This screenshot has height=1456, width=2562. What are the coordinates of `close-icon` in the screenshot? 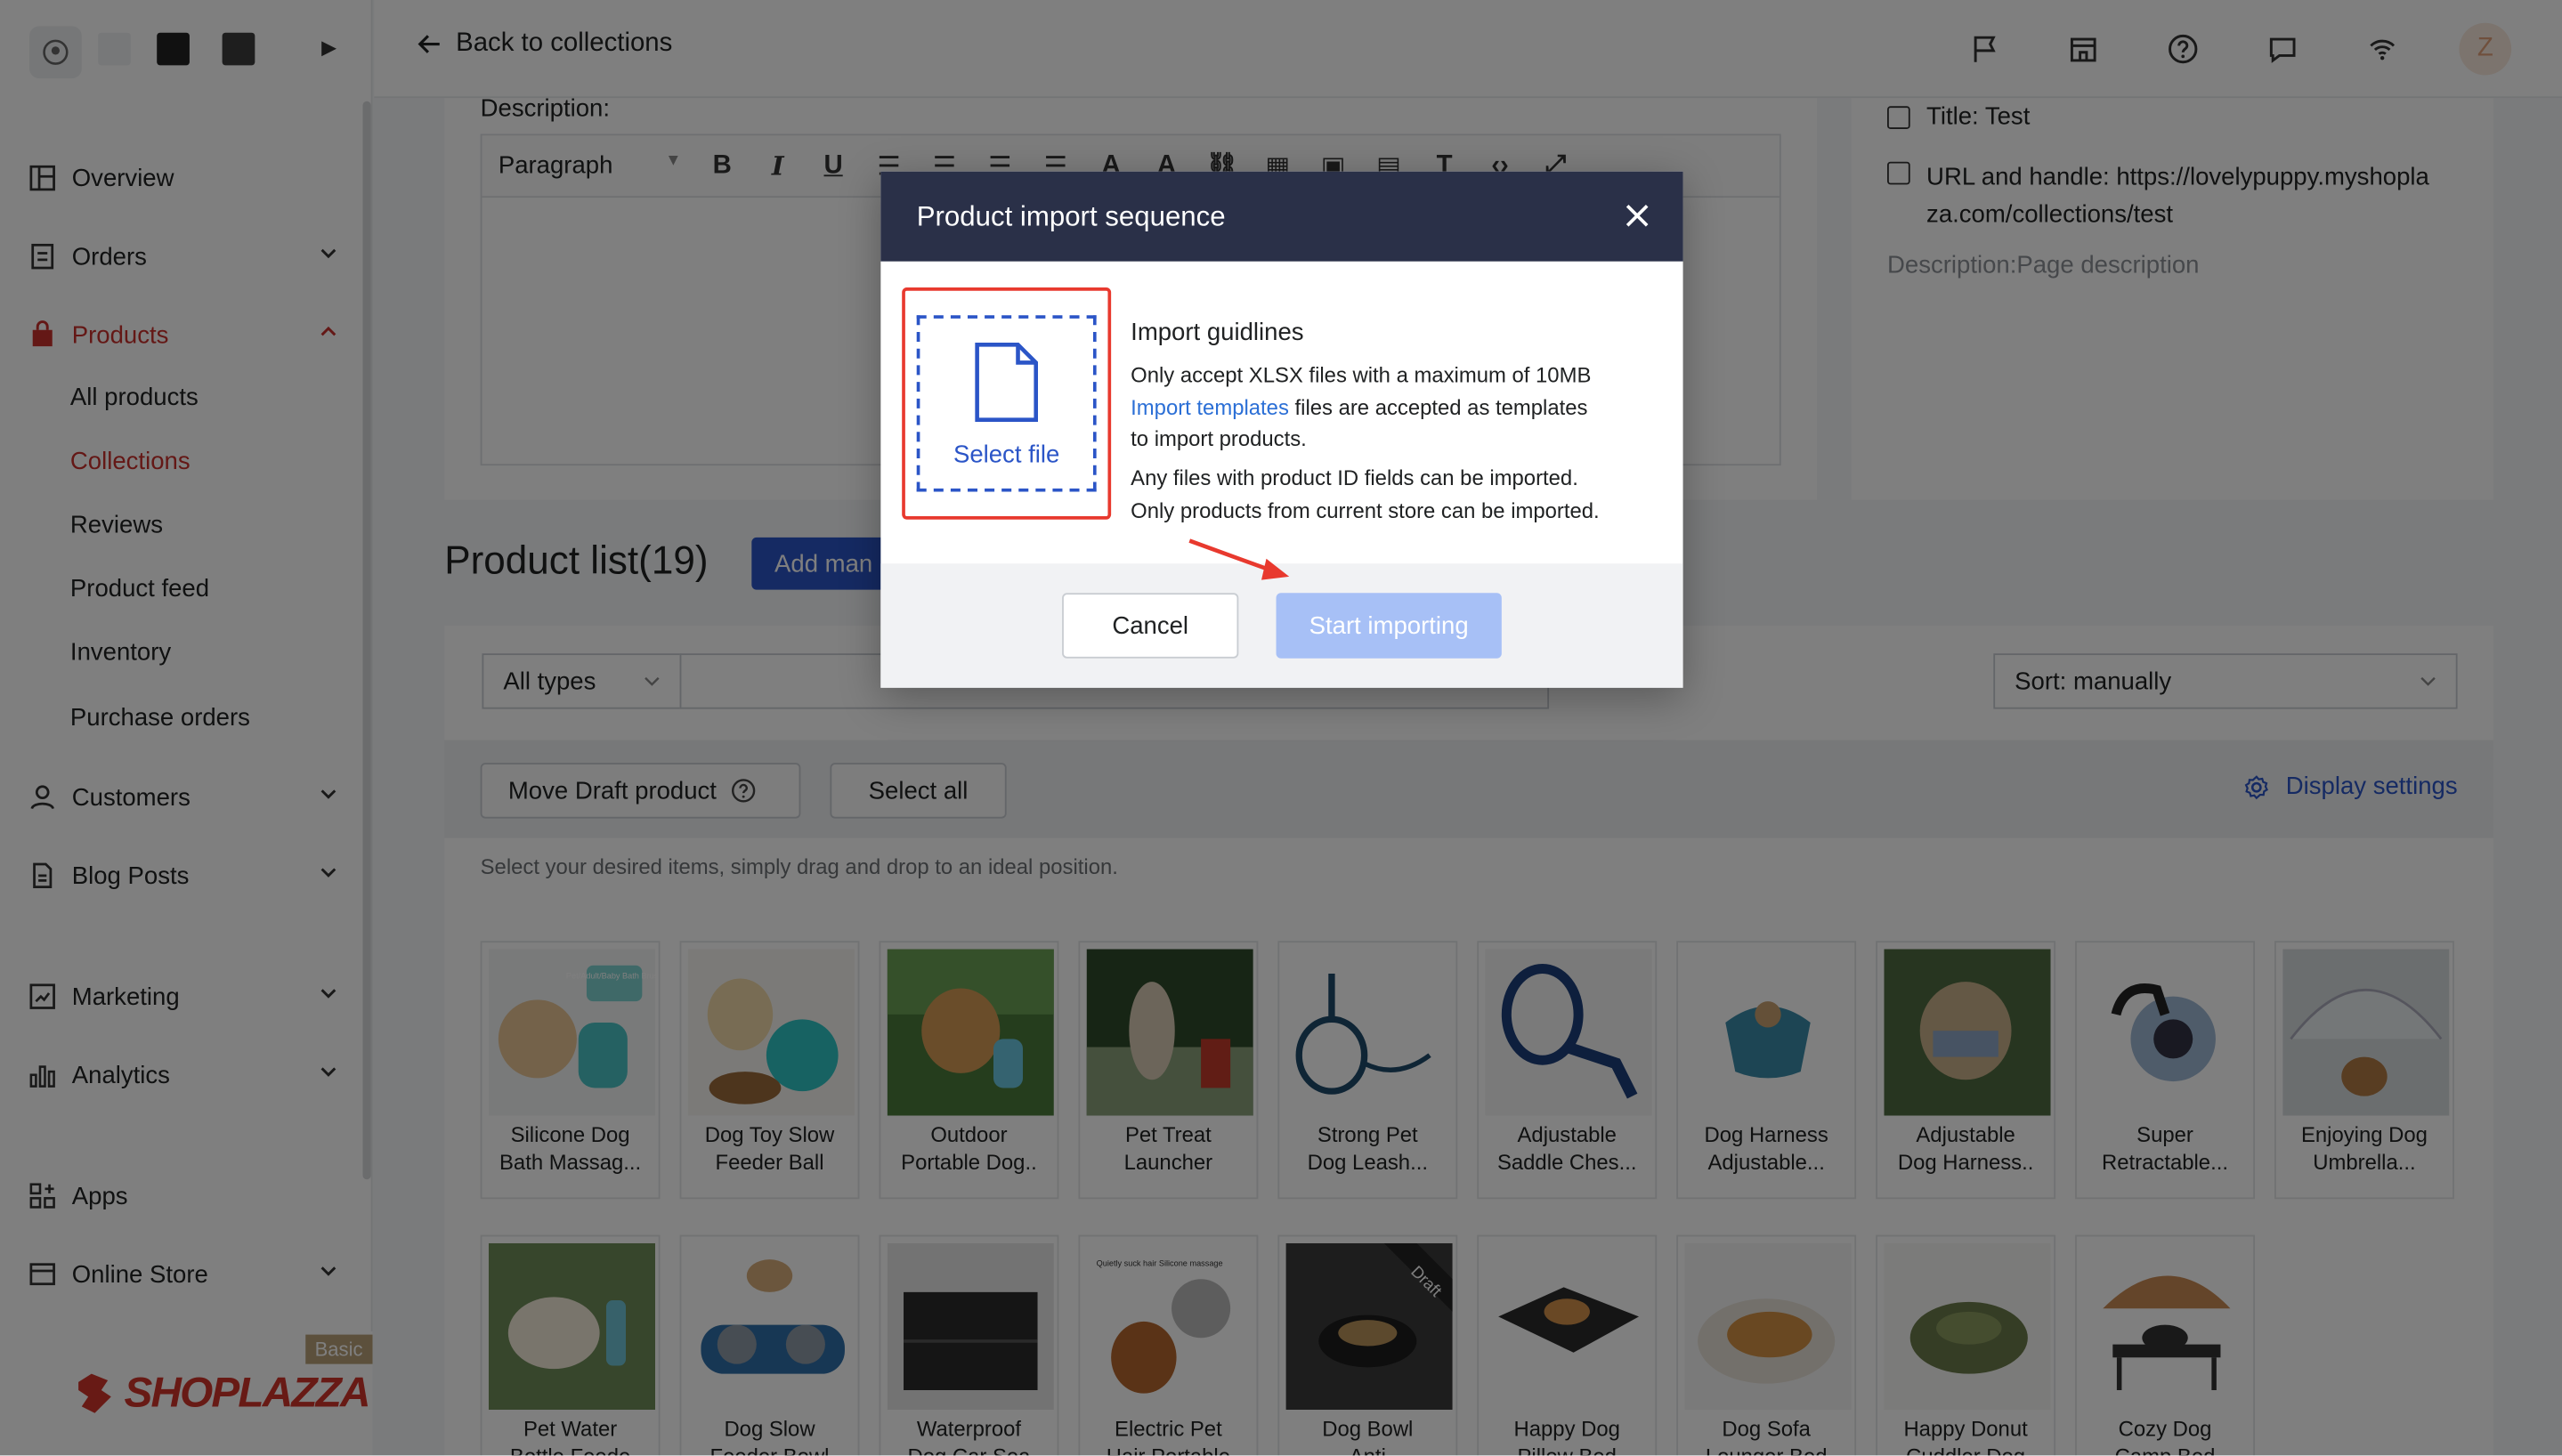 It's located at (1637, 215).